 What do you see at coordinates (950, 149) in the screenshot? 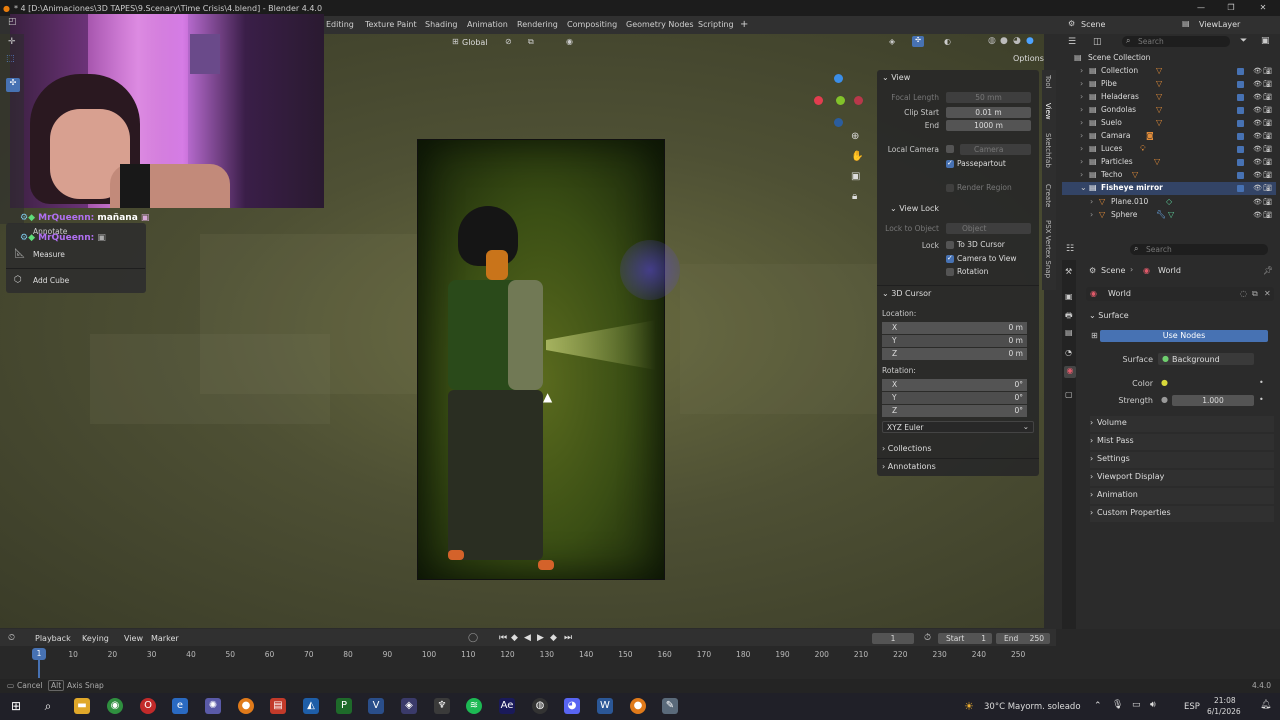
I see `local-camera-checkbox` at bounding box center [950, 149].